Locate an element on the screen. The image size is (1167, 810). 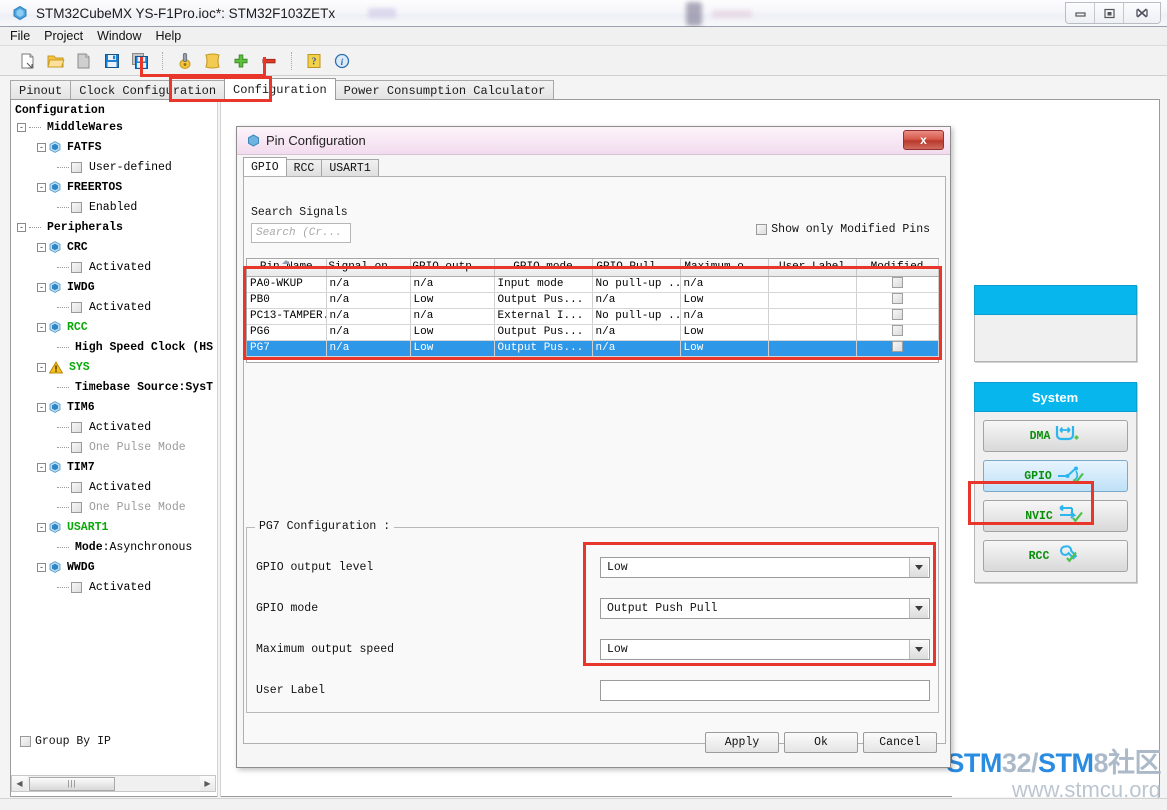
open-project-icon is located at coordinates (56, 61).